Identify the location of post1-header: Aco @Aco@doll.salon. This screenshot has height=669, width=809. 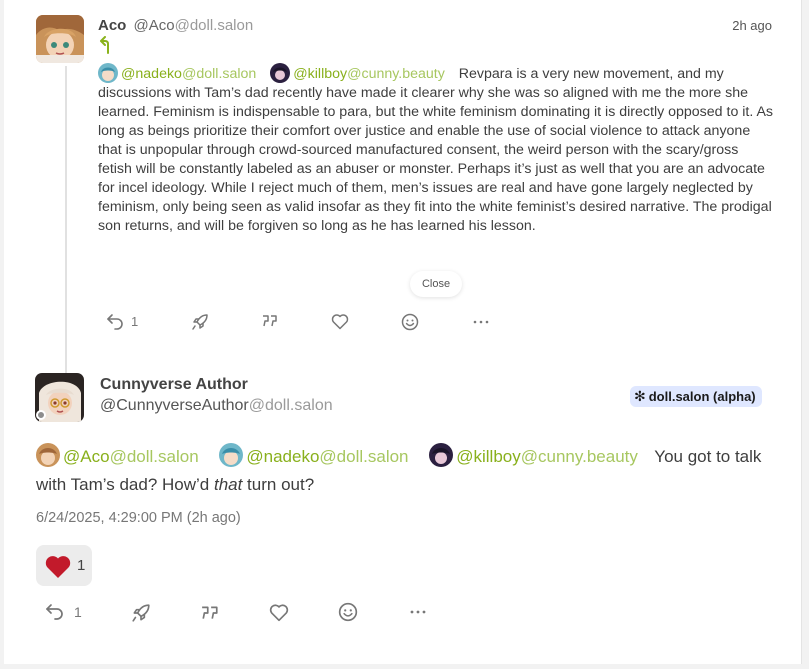
(175, 25).